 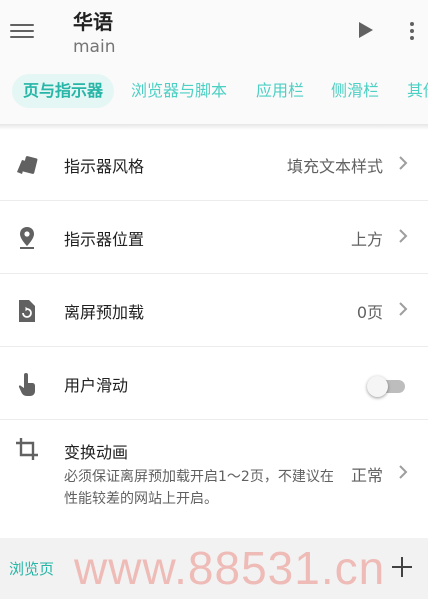 I want to click on watermark: www.88531.cn, so click(x=230, y=568).